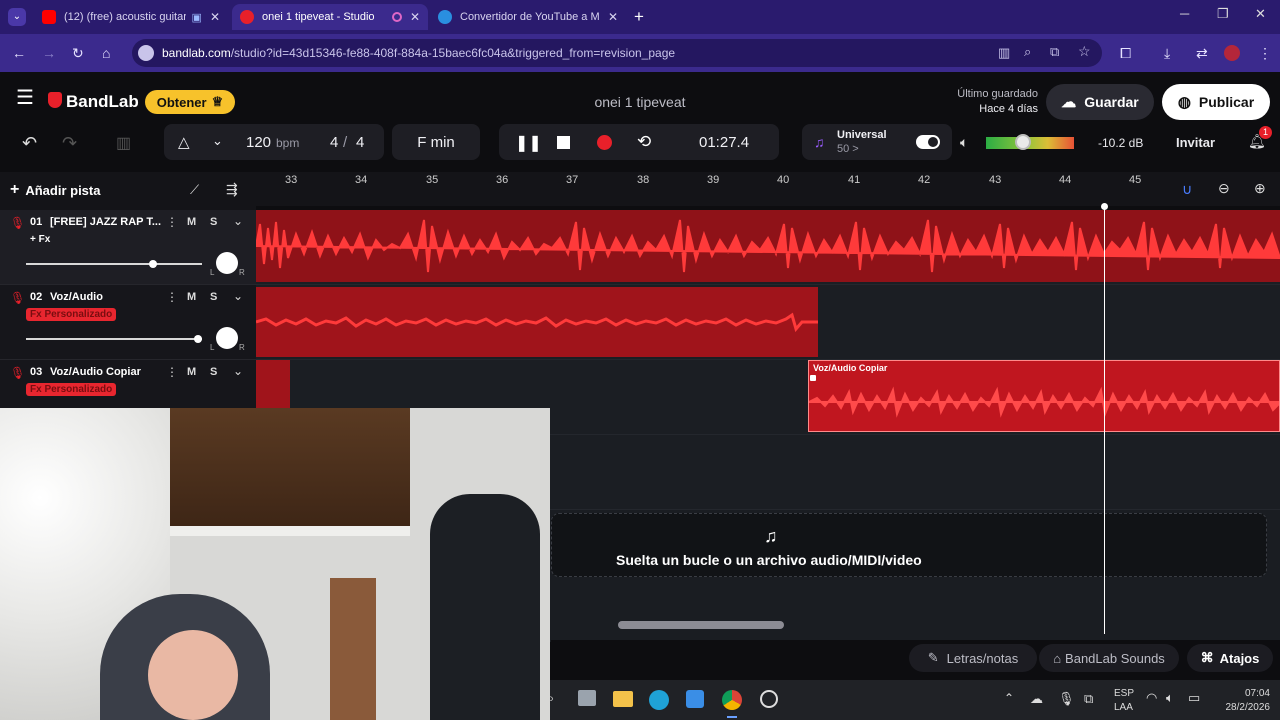 The width and height of the screenshot is (1280, 720). What do you see at coordinates (695, 699) in the screenshot?
I see `store-icon` at bounding box center [695, 699].